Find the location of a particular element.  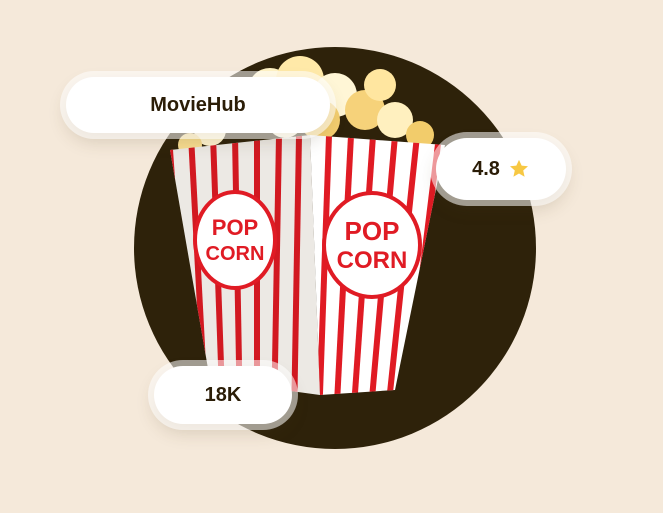

popcorn-label-right: POP CORN is located at coordinates (372, 245).